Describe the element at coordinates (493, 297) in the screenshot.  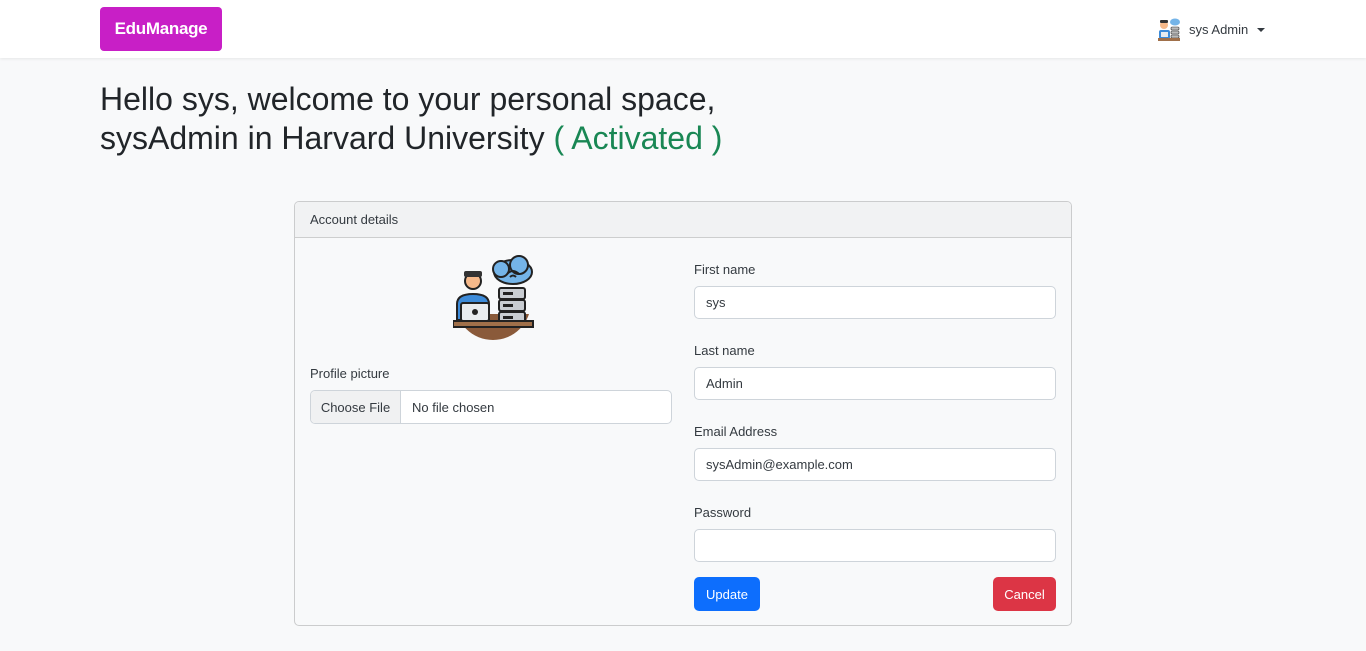
I see `sysadmin-profile-icon` at that location.